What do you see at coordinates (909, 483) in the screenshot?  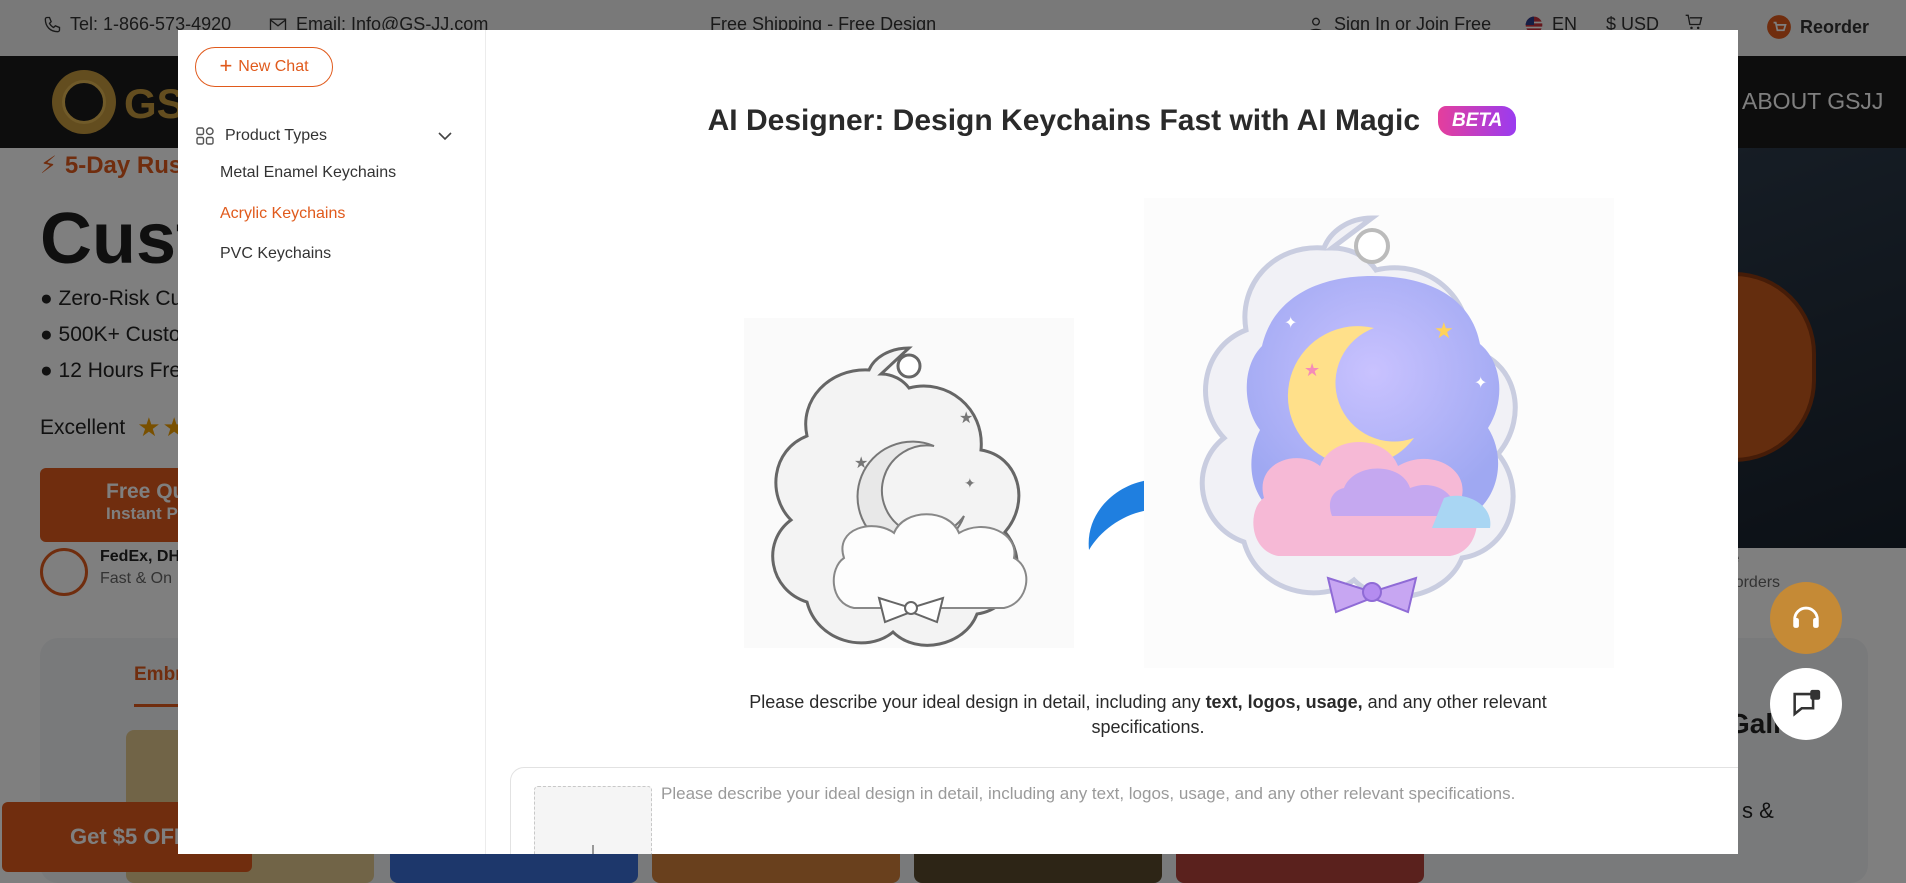 I see `sketch-keychain-image: ★ ★ ✦` at bounding box center [909, 483].